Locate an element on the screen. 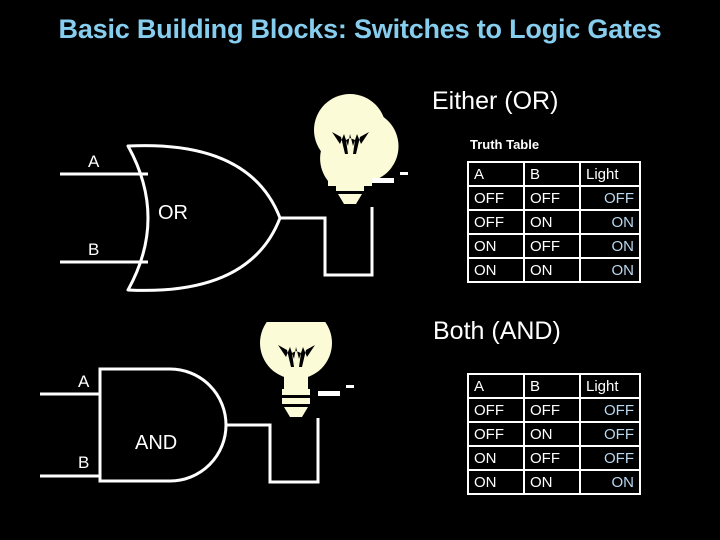  table-row: OFF ON ON is located at coordinates (554, 222).